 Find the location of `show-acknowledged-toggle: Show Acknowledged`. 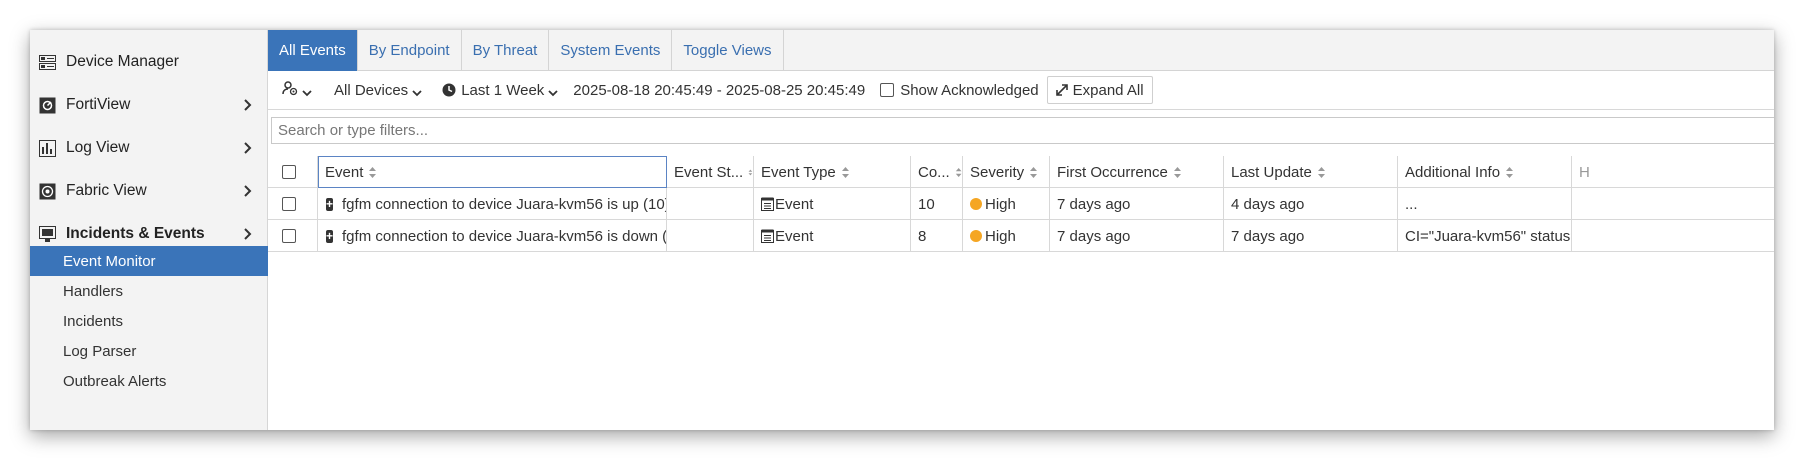

show-acknowledged-toggle: Show Acknowledged is located at coordinates (959, 90).